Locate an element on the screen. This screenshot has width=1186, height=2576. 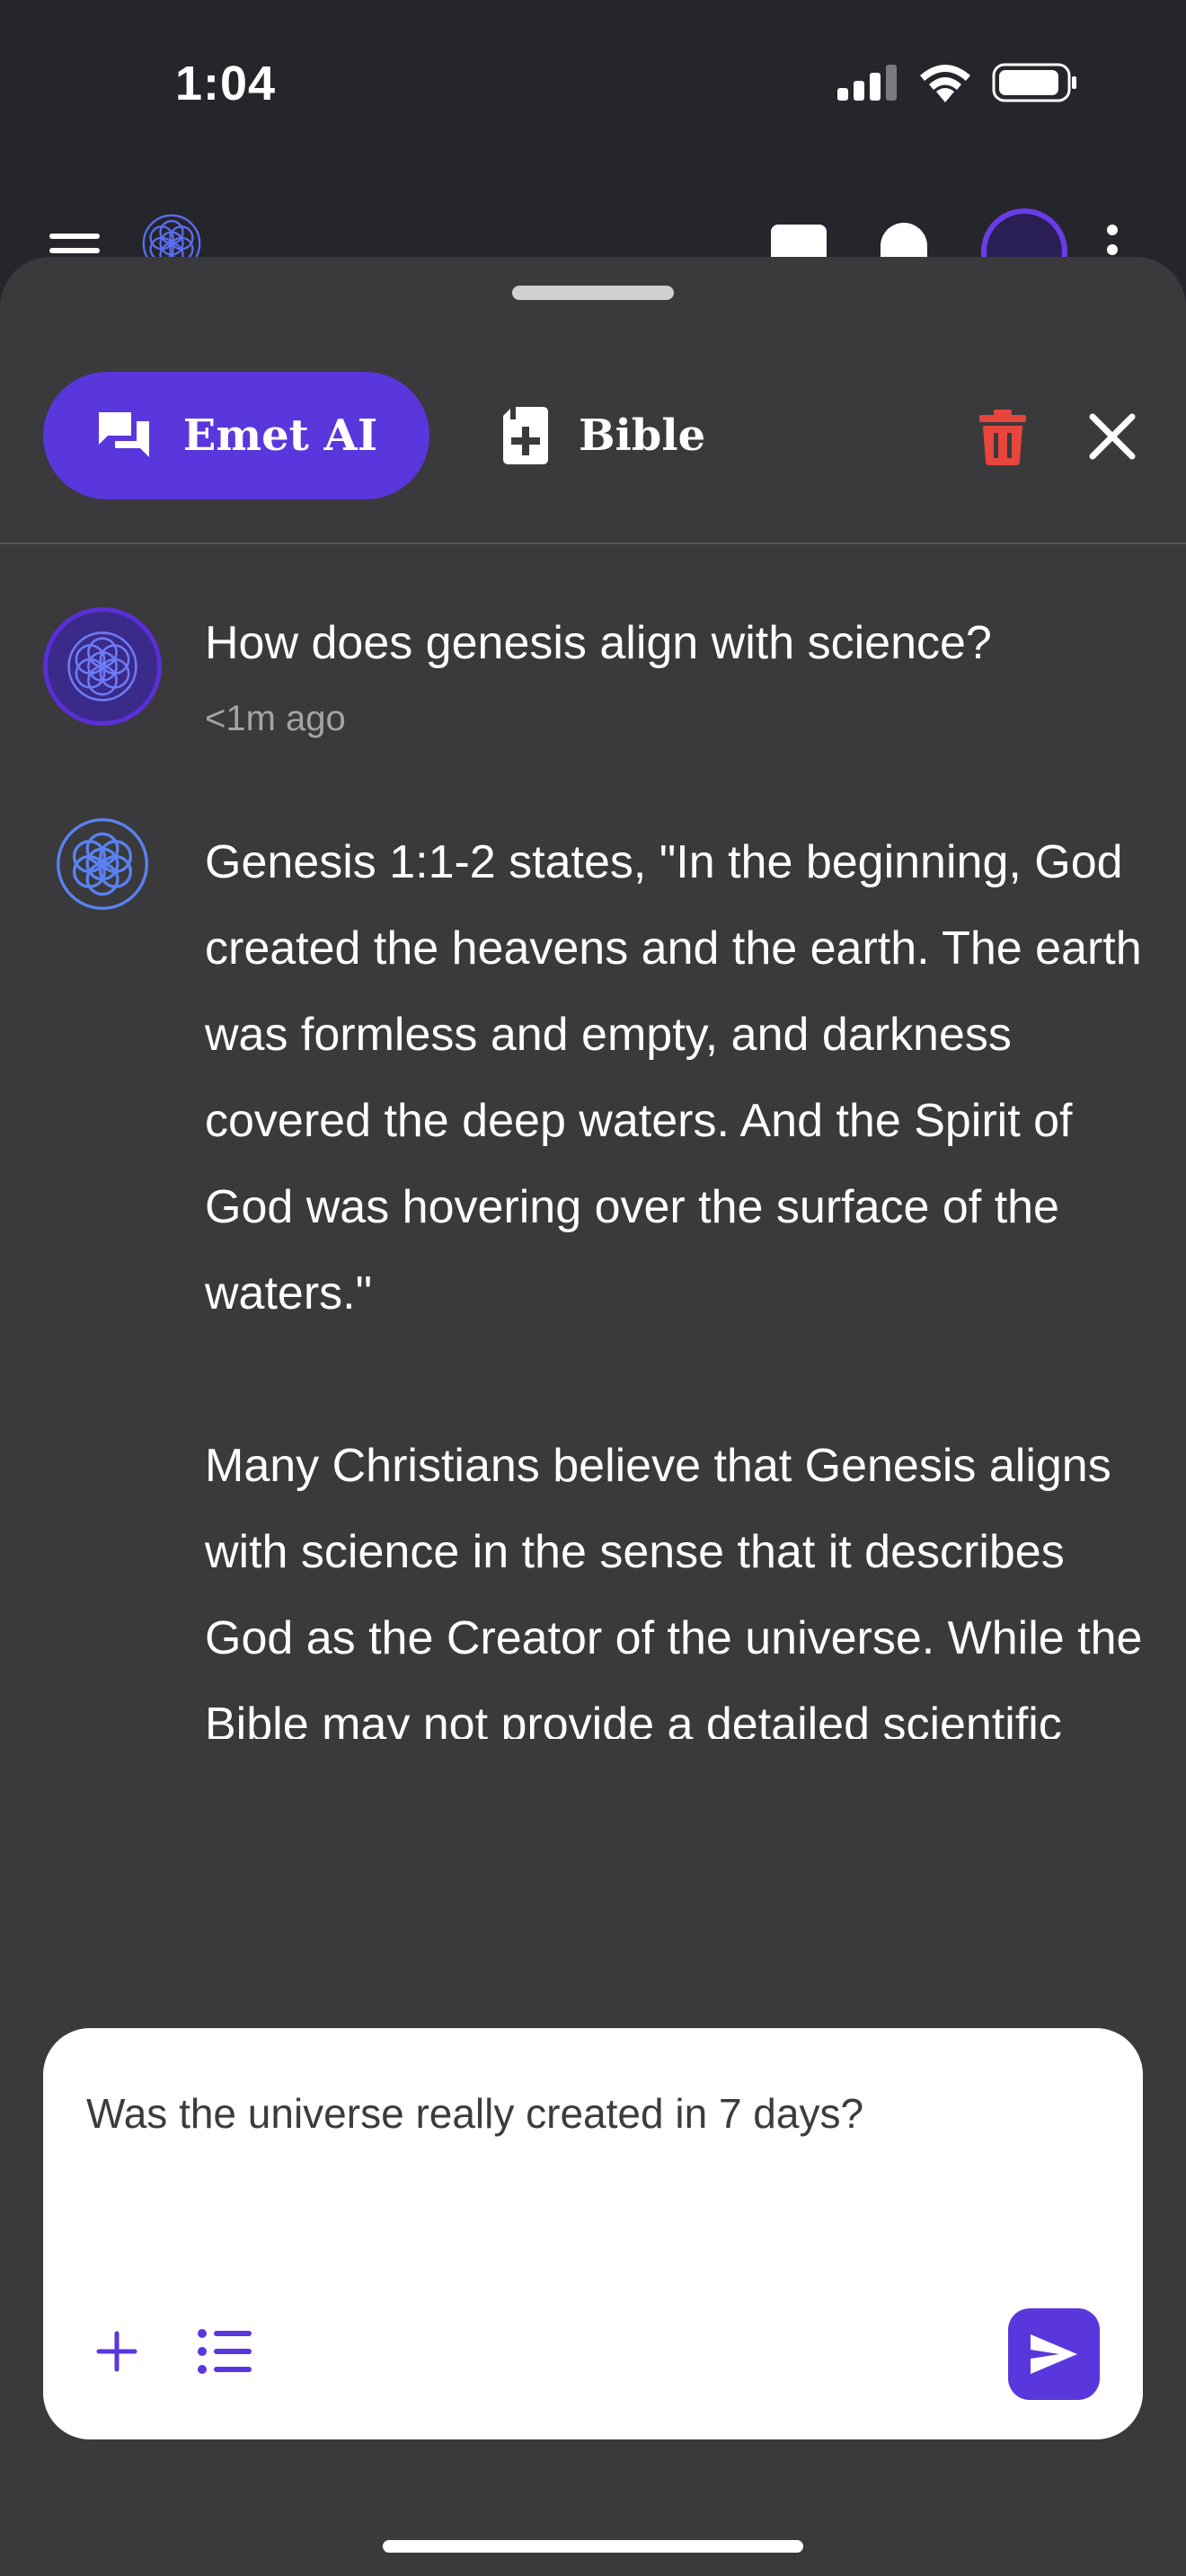
tab-label: Emet AI is located at coordinates (280, 435).